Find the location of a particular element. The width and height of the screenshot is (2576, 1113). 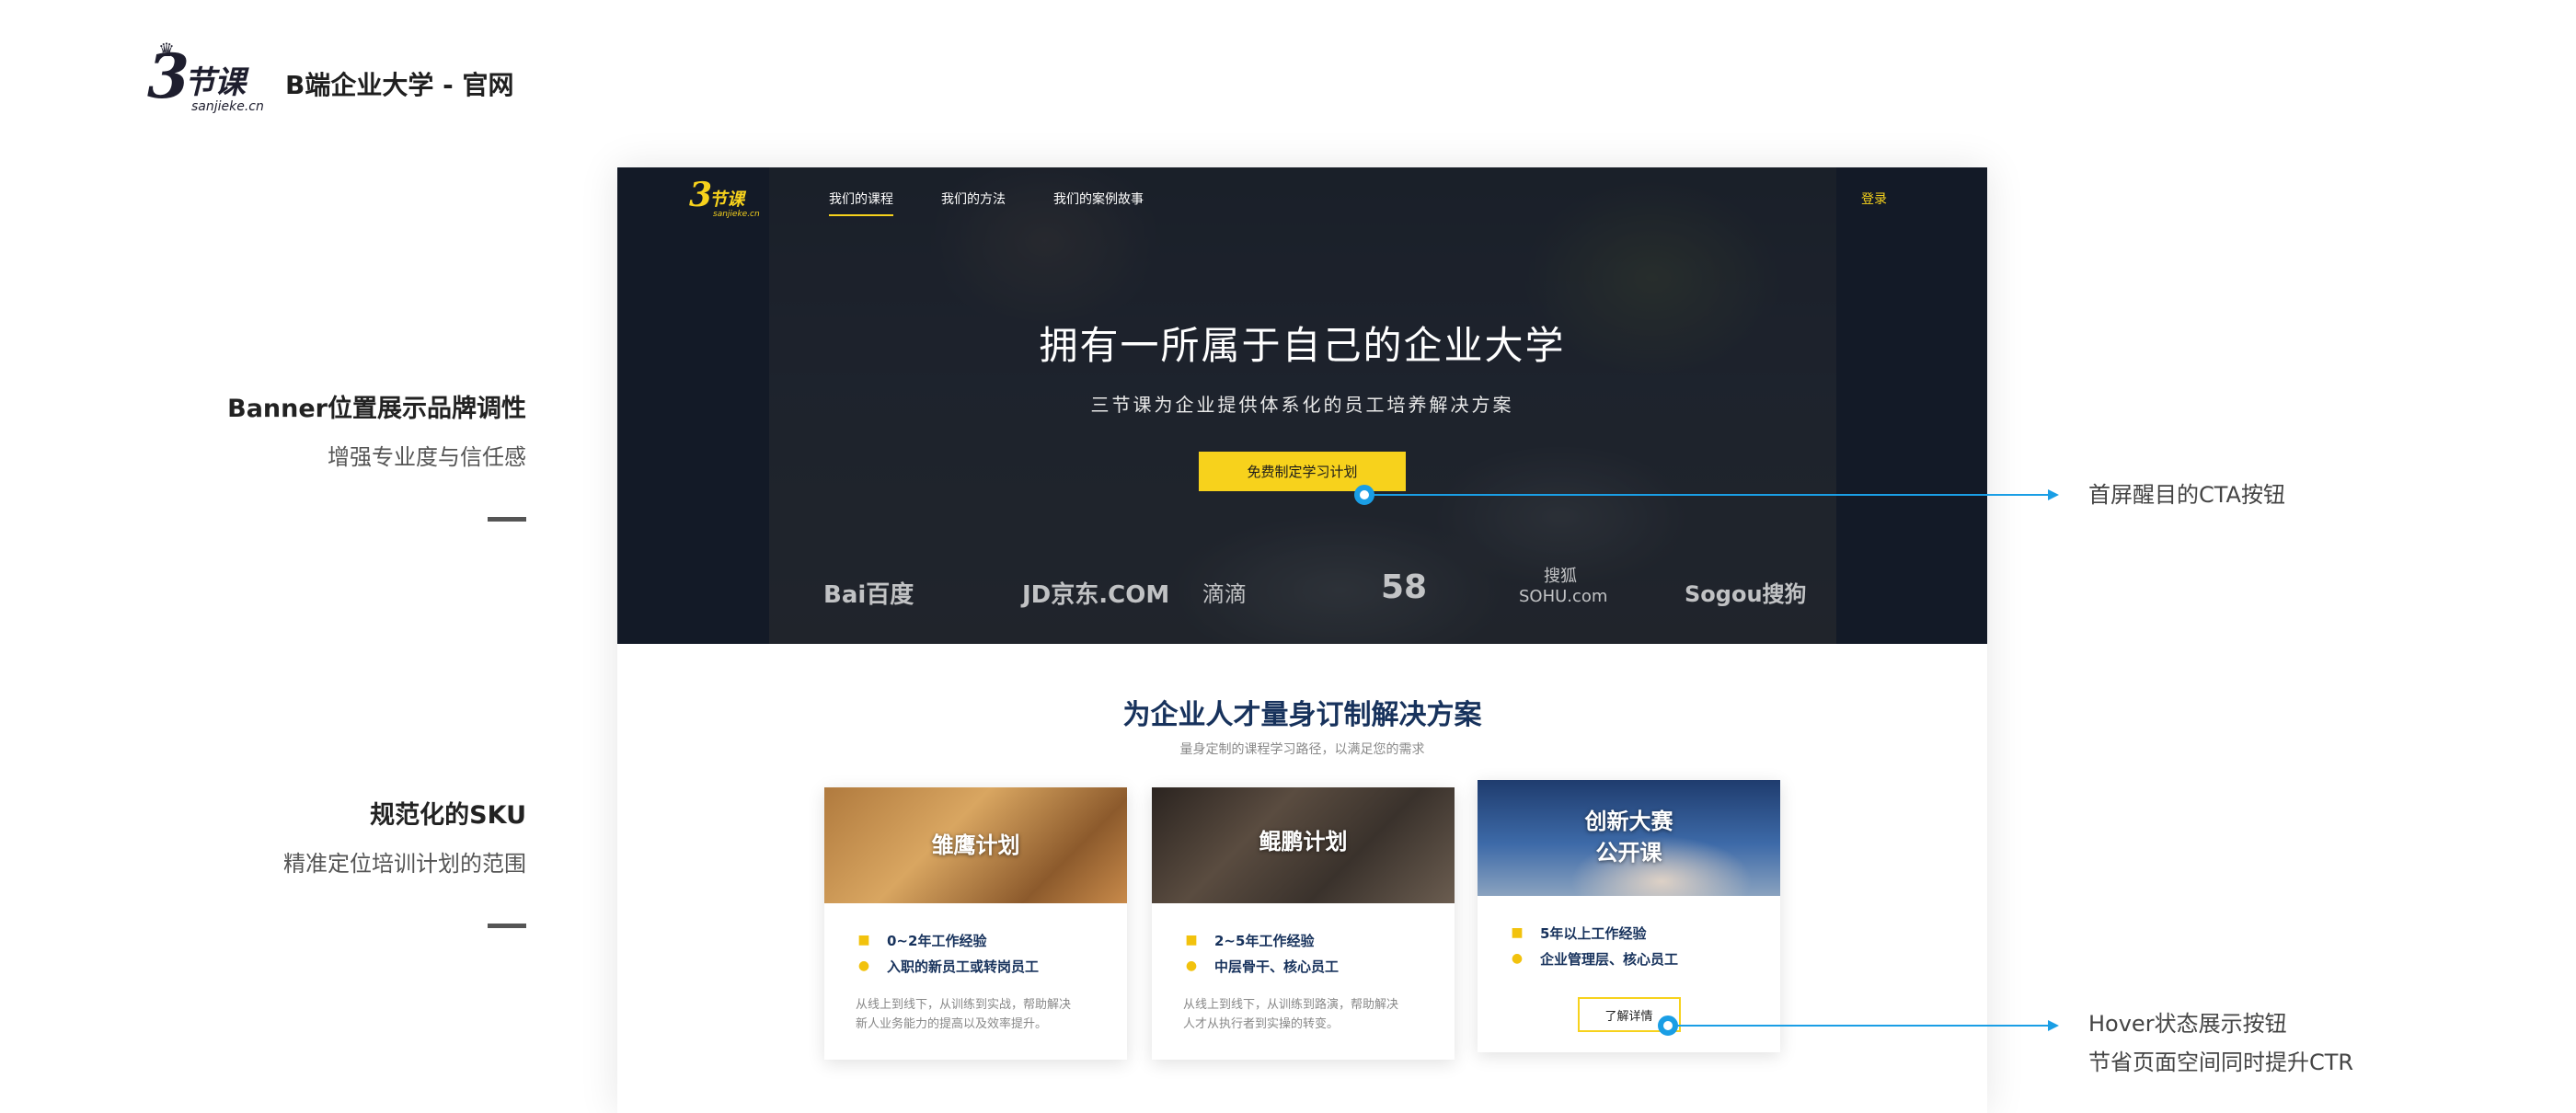

card-experience: ■ 0~2年工作经验 is located at coordinates (976, 940).